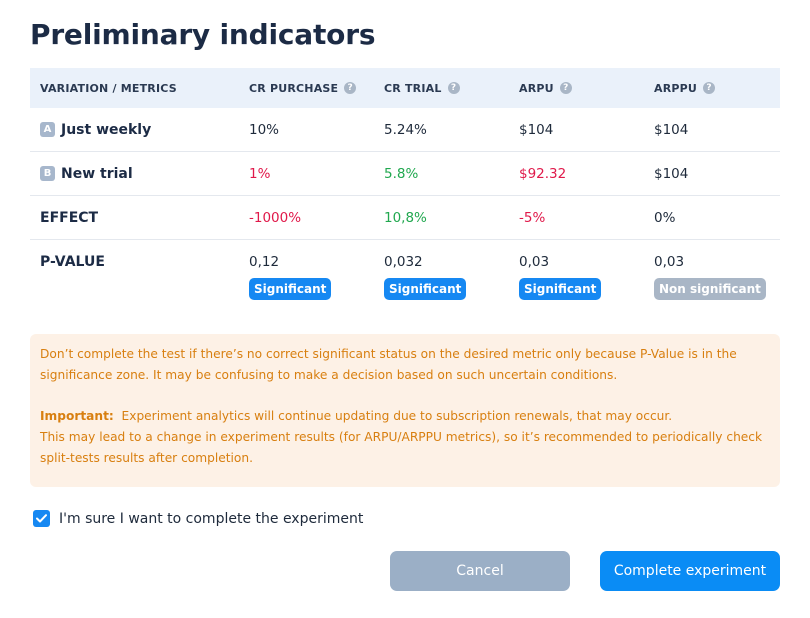 The width and height of the screenshot is (810, 618). I want to click on arppu-p-value-cell: 0,03 Non significant, so click(710, 279).